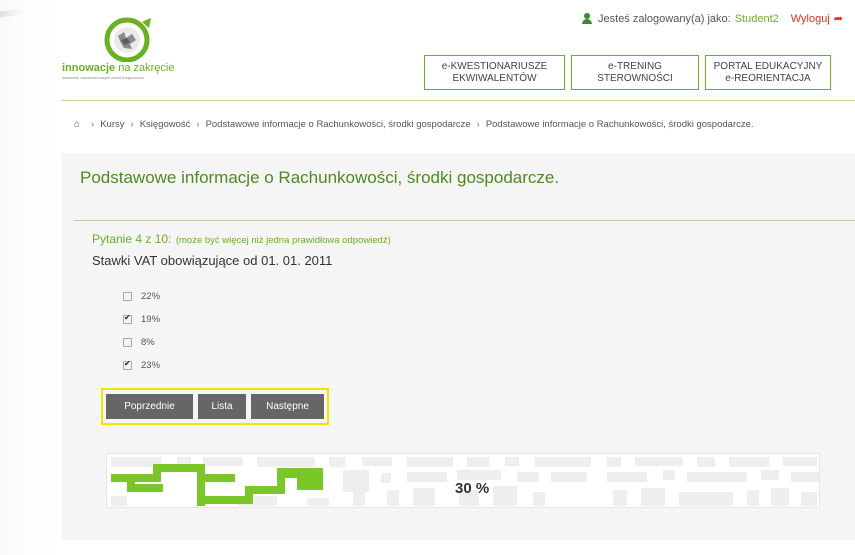 This screenshot has width=855, height=555. I want to click on breadcrumb-item-kursy: Kursy, so click(112, 124).